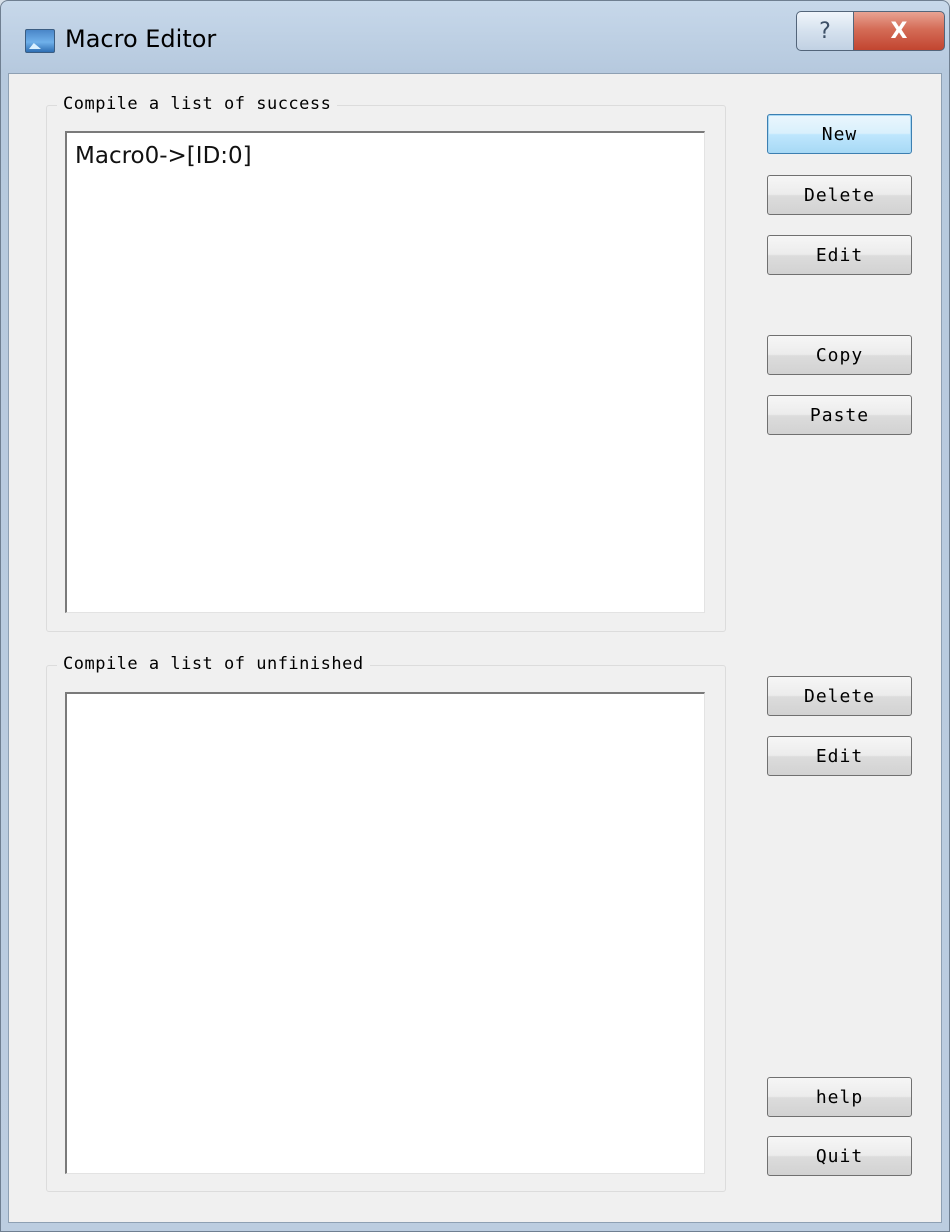 Image resolution: width=950 pixels, height=1232 pixels. What do you see at coordinates (839, 1156) in the screenshot?
I see `quit-button: Quit` at bounding box center [839, 1156].